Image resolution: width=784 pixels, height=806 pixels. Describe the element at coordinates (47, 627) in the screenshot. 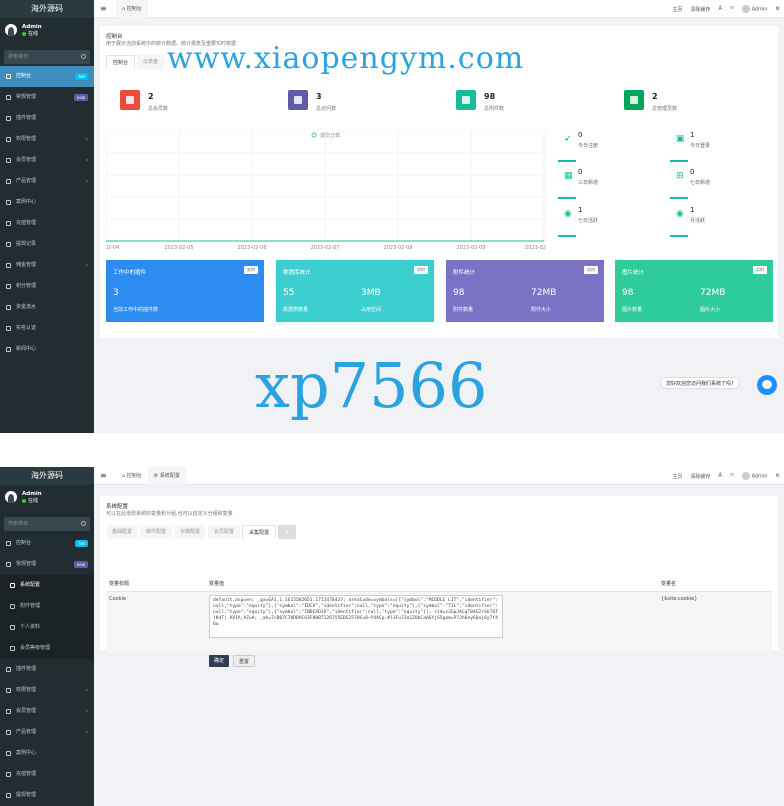

I see `sidebar-item: 个人资料` at that location.